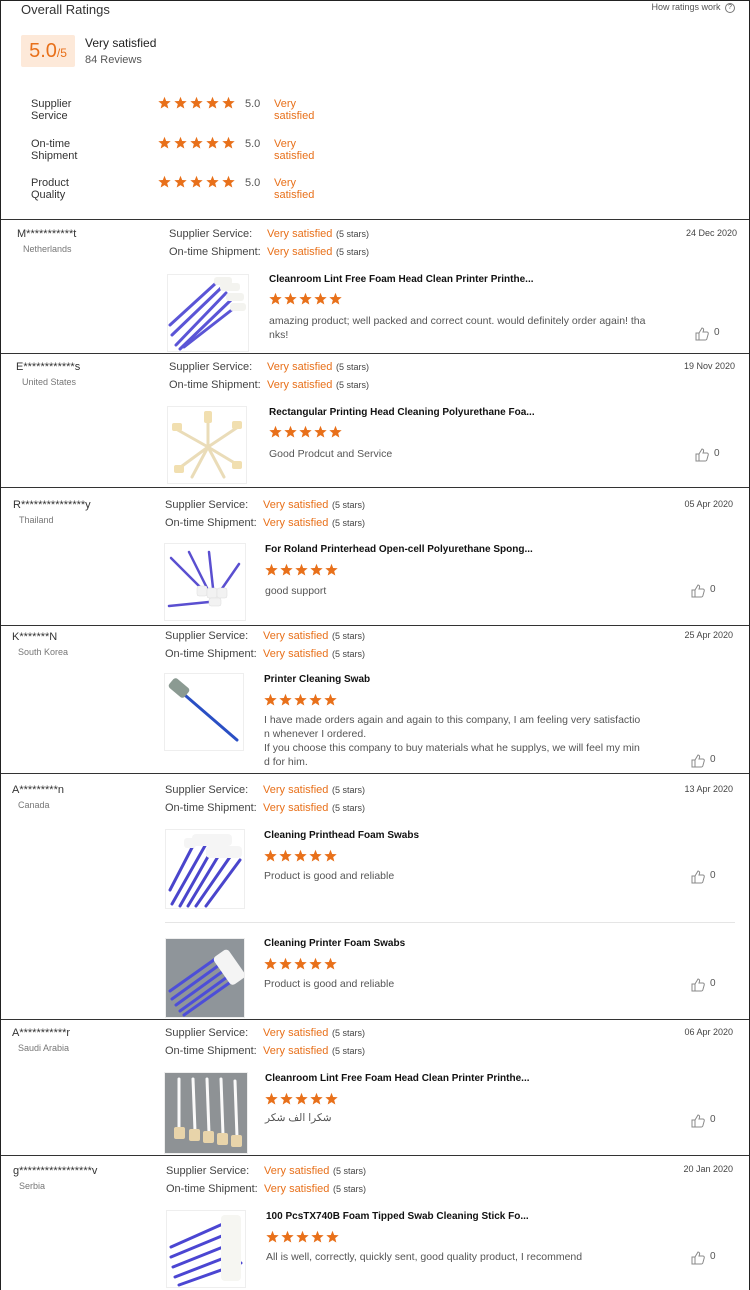  Describe the element at coordinates (43, 51) in the screenshot. I see `overall-score: 5.0` at that location.